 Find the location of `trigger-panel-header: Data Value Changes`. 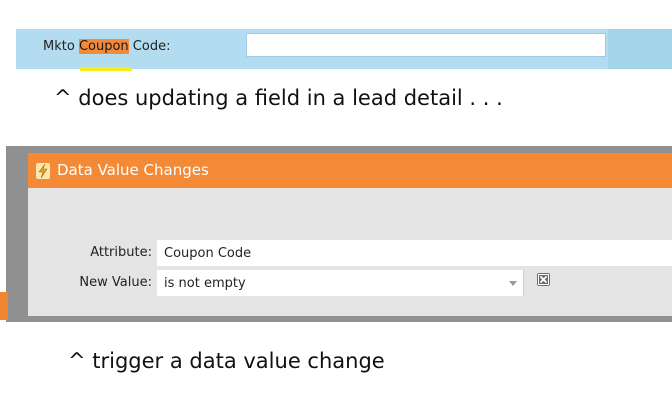

trigger-panel-header: Data Value Changes is located at coordinates (350, 170).